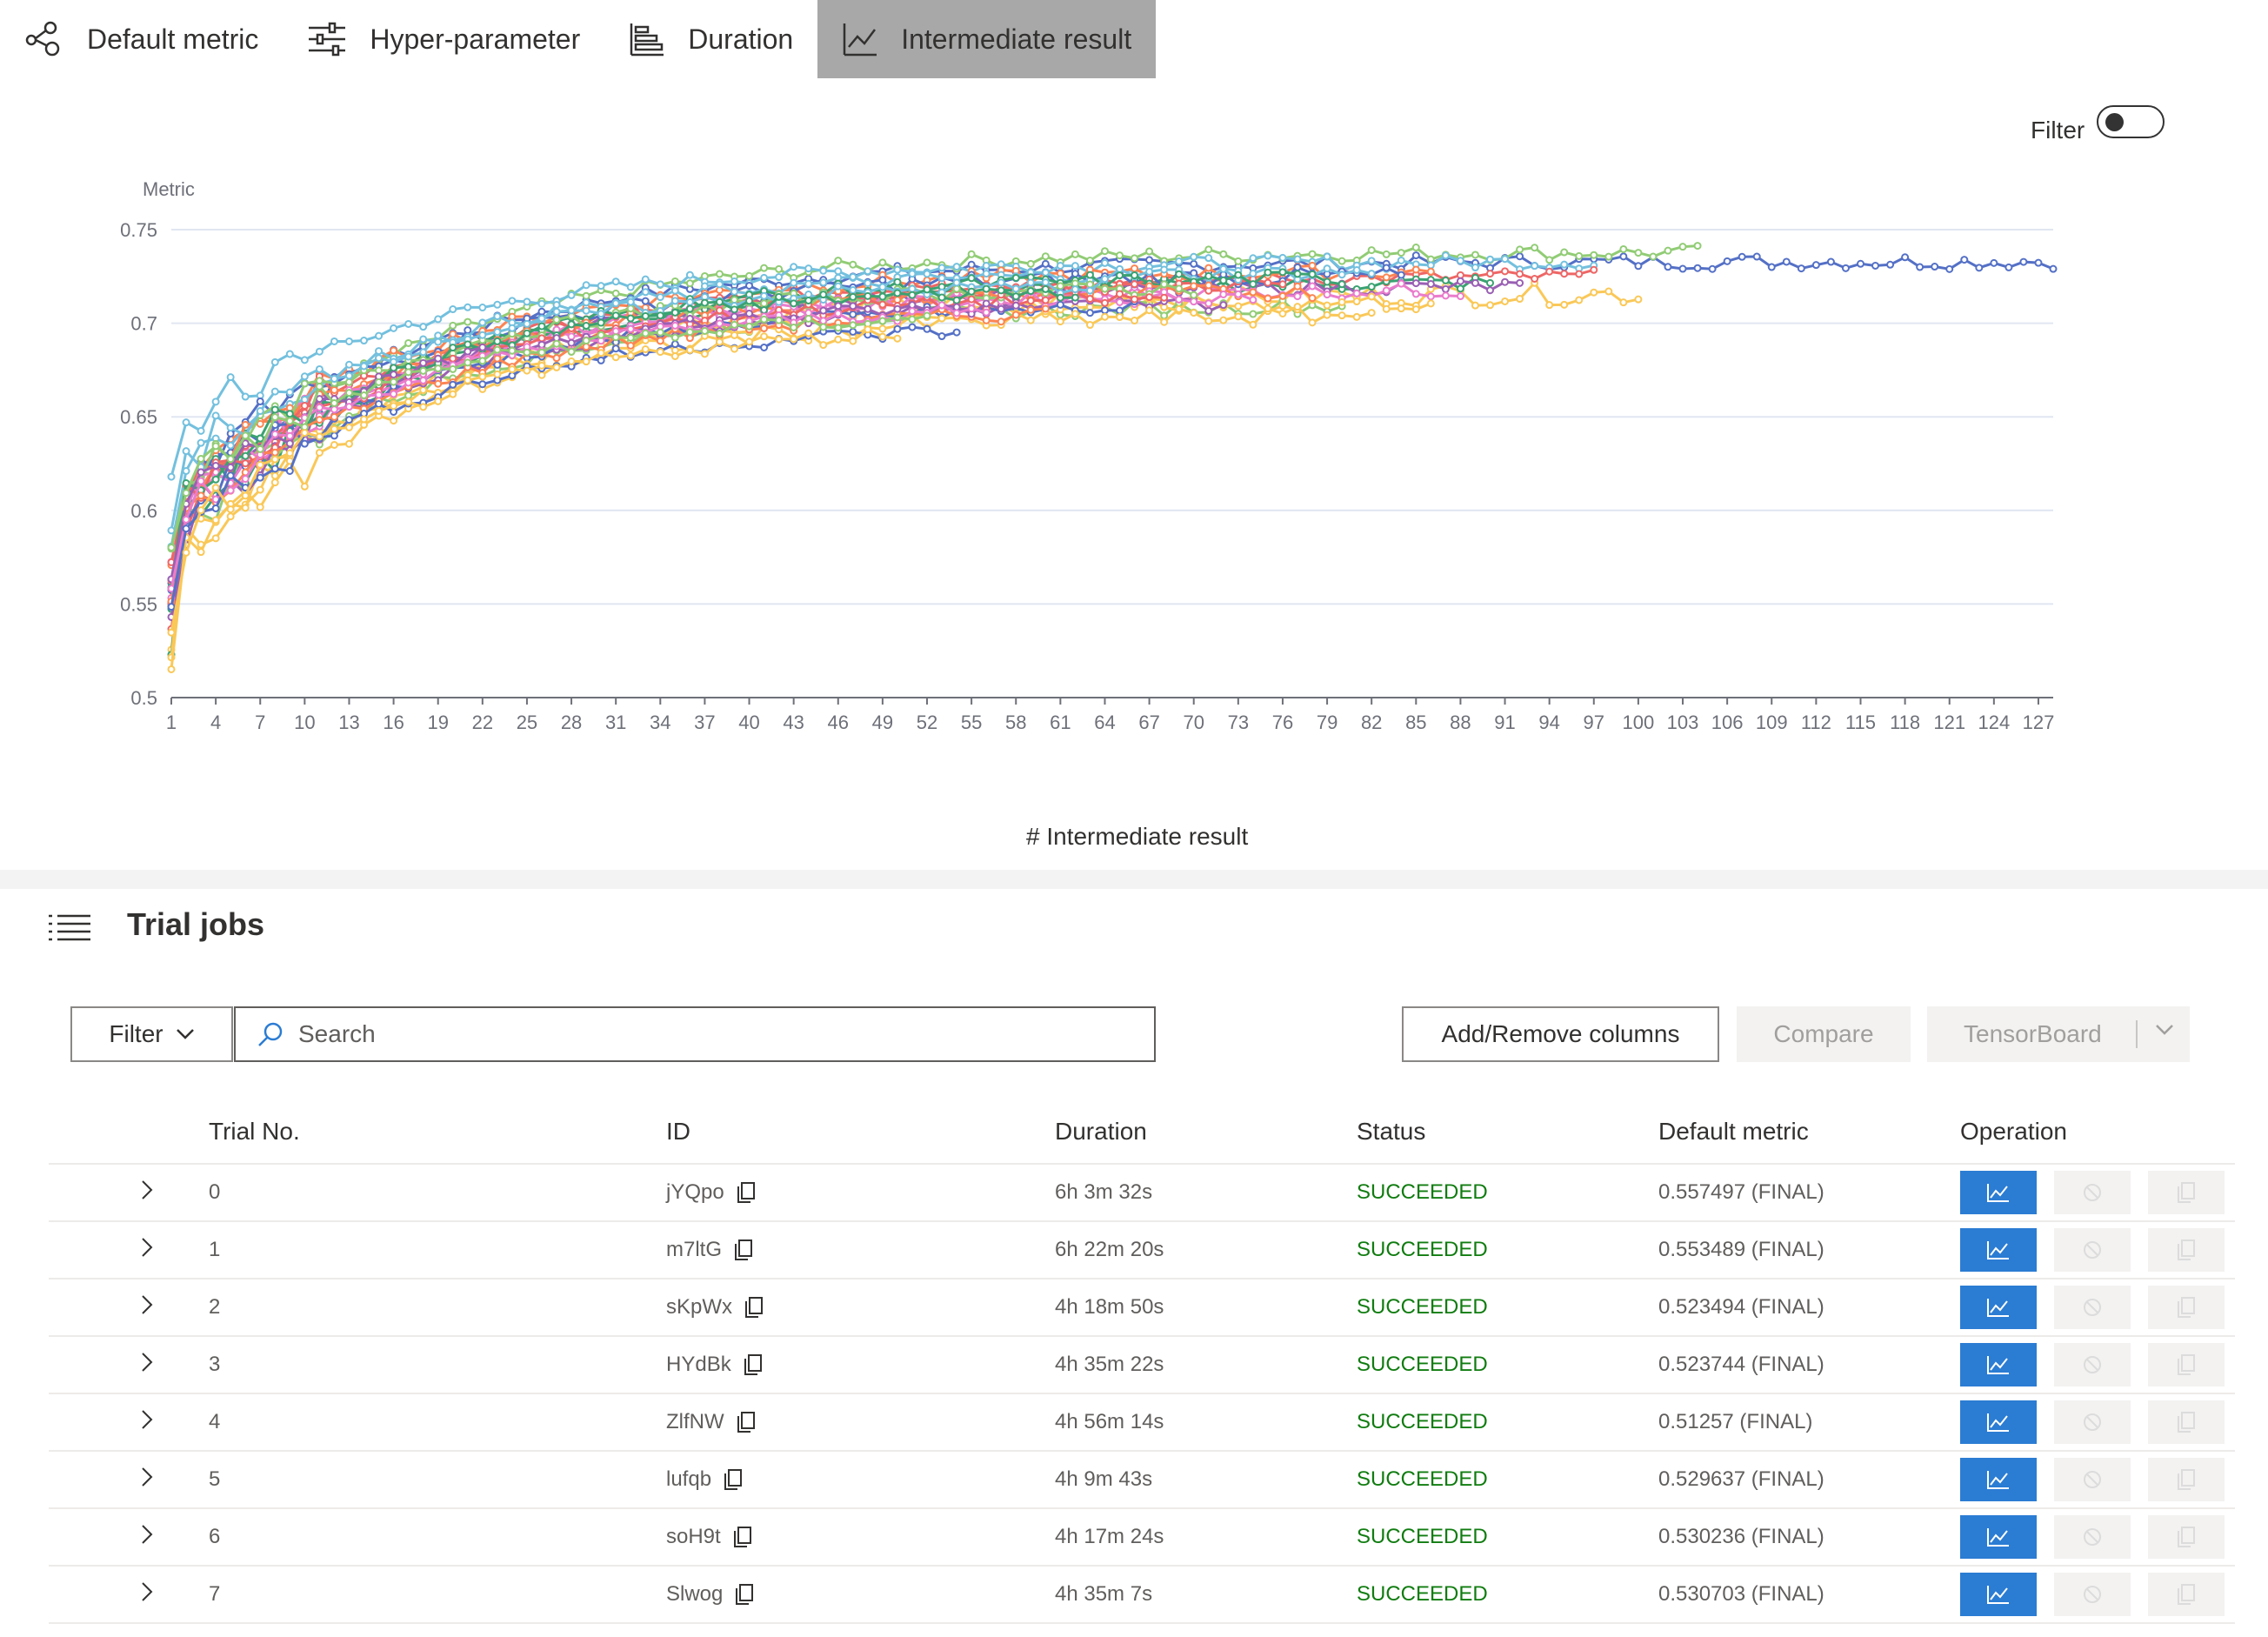  I want to click on x-tick-label: 106, so click(1727, 722).